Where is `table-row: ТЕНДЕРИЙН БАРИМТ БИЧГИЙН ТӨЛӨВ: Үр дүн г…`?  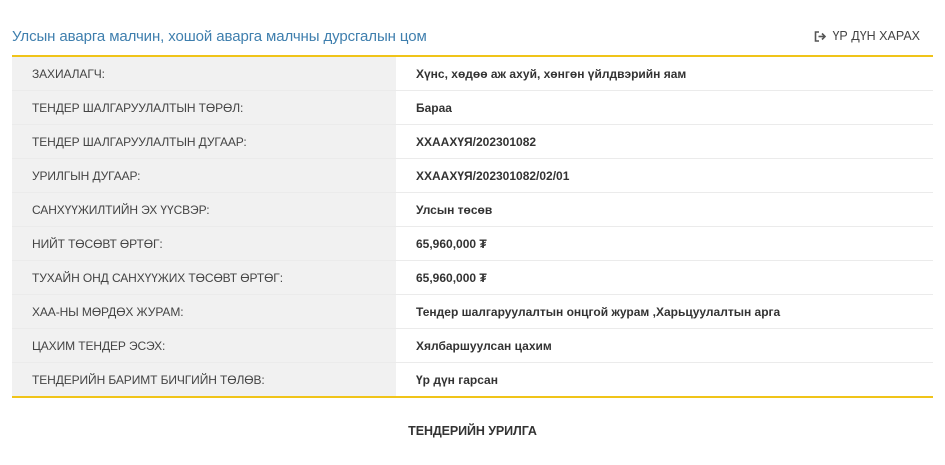 table-row: ТЕНДЕРИЙН БАРИМТ БИЧГИЙН ТӨЛӨВ: Үр дүн г… is located at coordinates (472, 379).